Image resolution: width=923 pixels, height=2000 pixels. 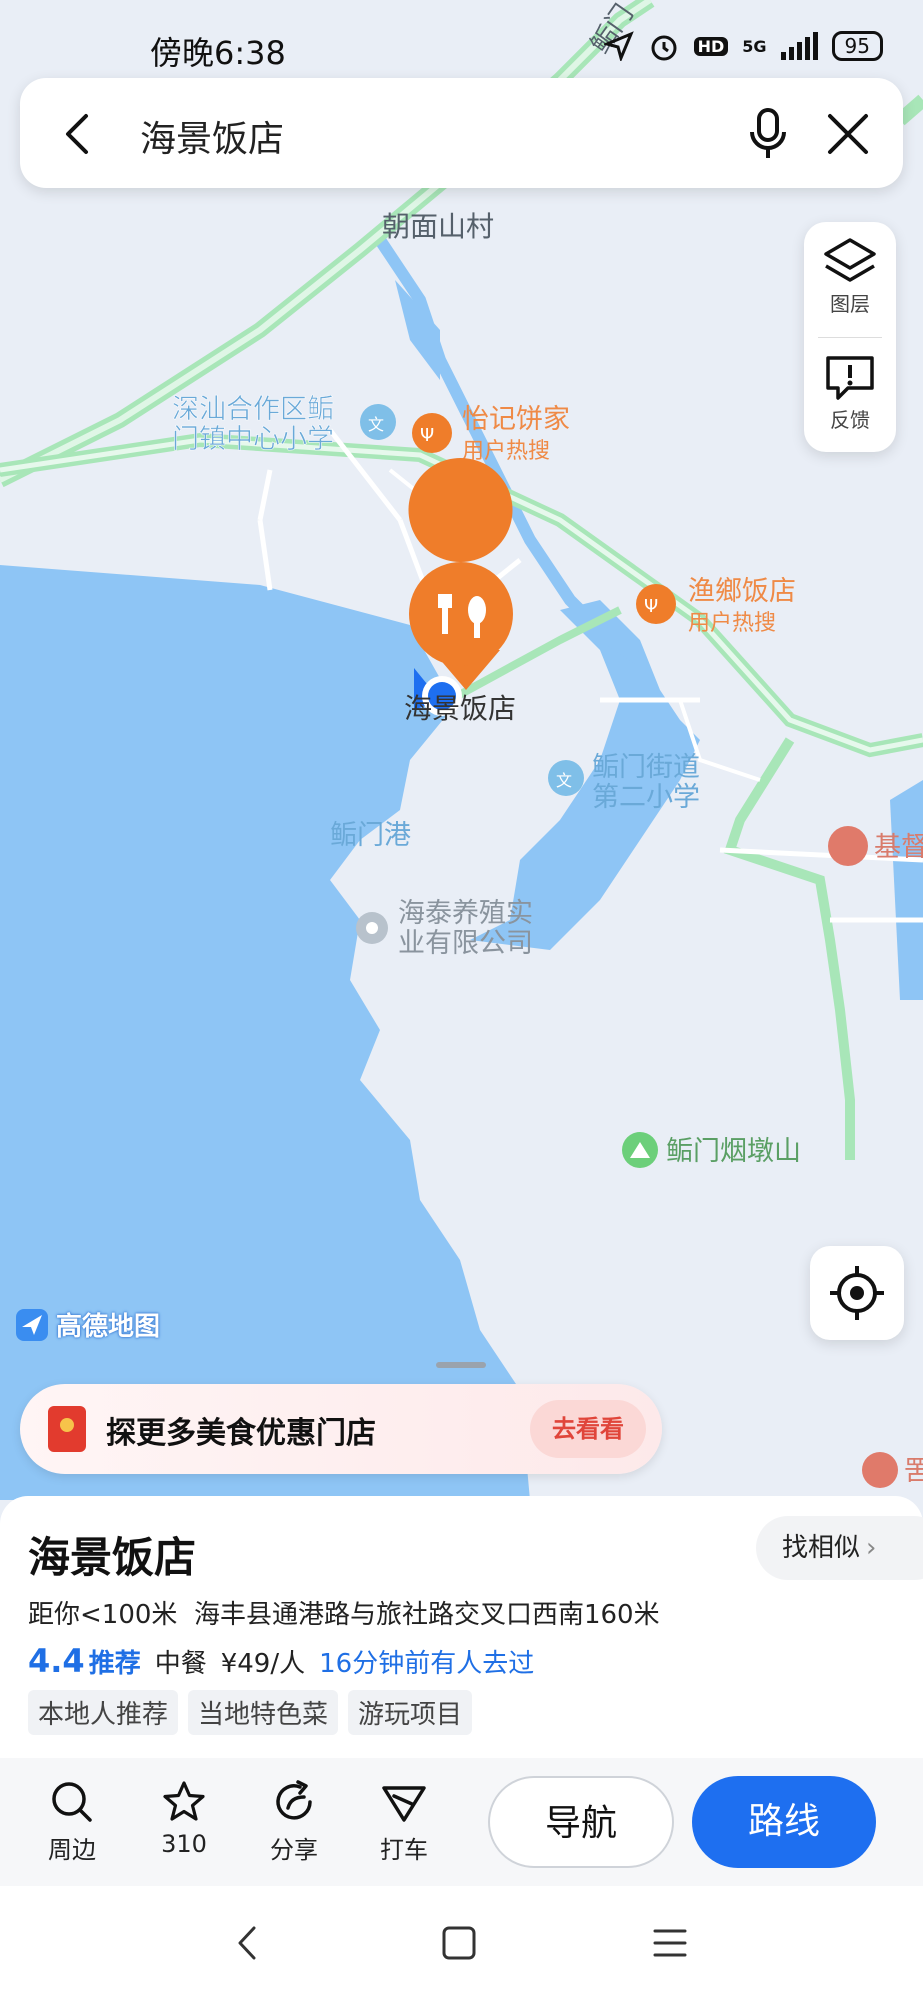 What do you see at coordinates (670, 1943) in the screenshot?
I see `system-menu-icon` at bounding box center [670, 1943].